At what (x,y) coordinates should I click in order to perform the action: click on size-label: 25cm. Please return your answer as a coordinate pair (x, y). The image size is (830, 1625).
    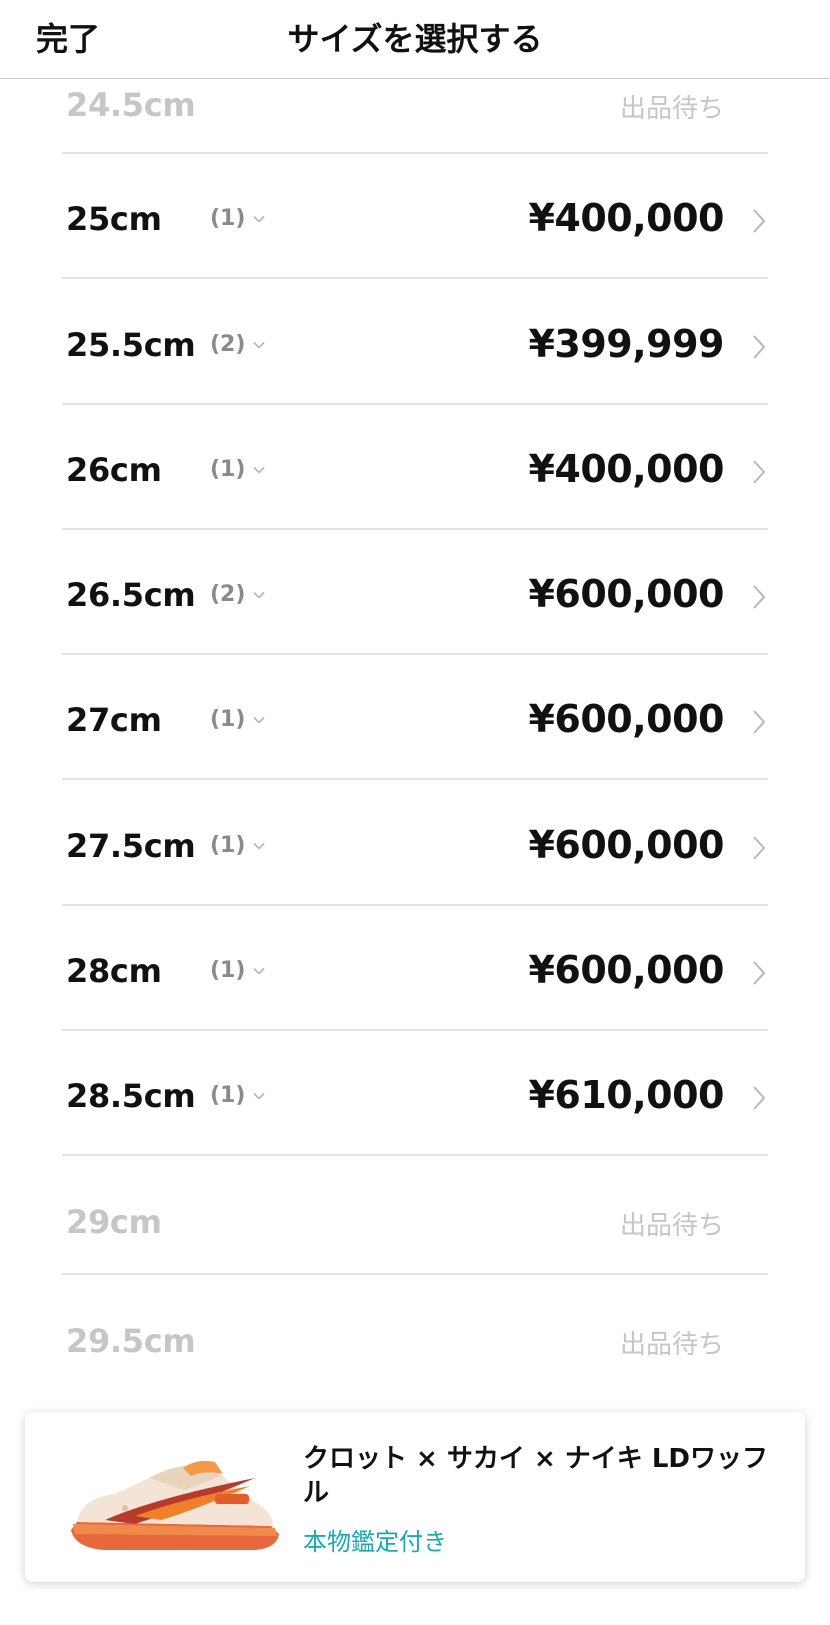
    Looking at the image, I should click on (114, 219).